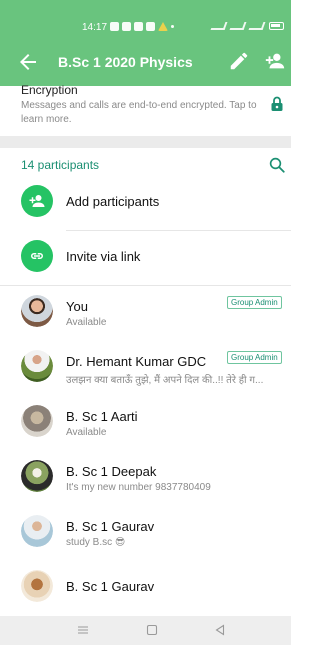 This screenshot has width=320, height=645. I want to click on lock-icon, so click(277, 103).